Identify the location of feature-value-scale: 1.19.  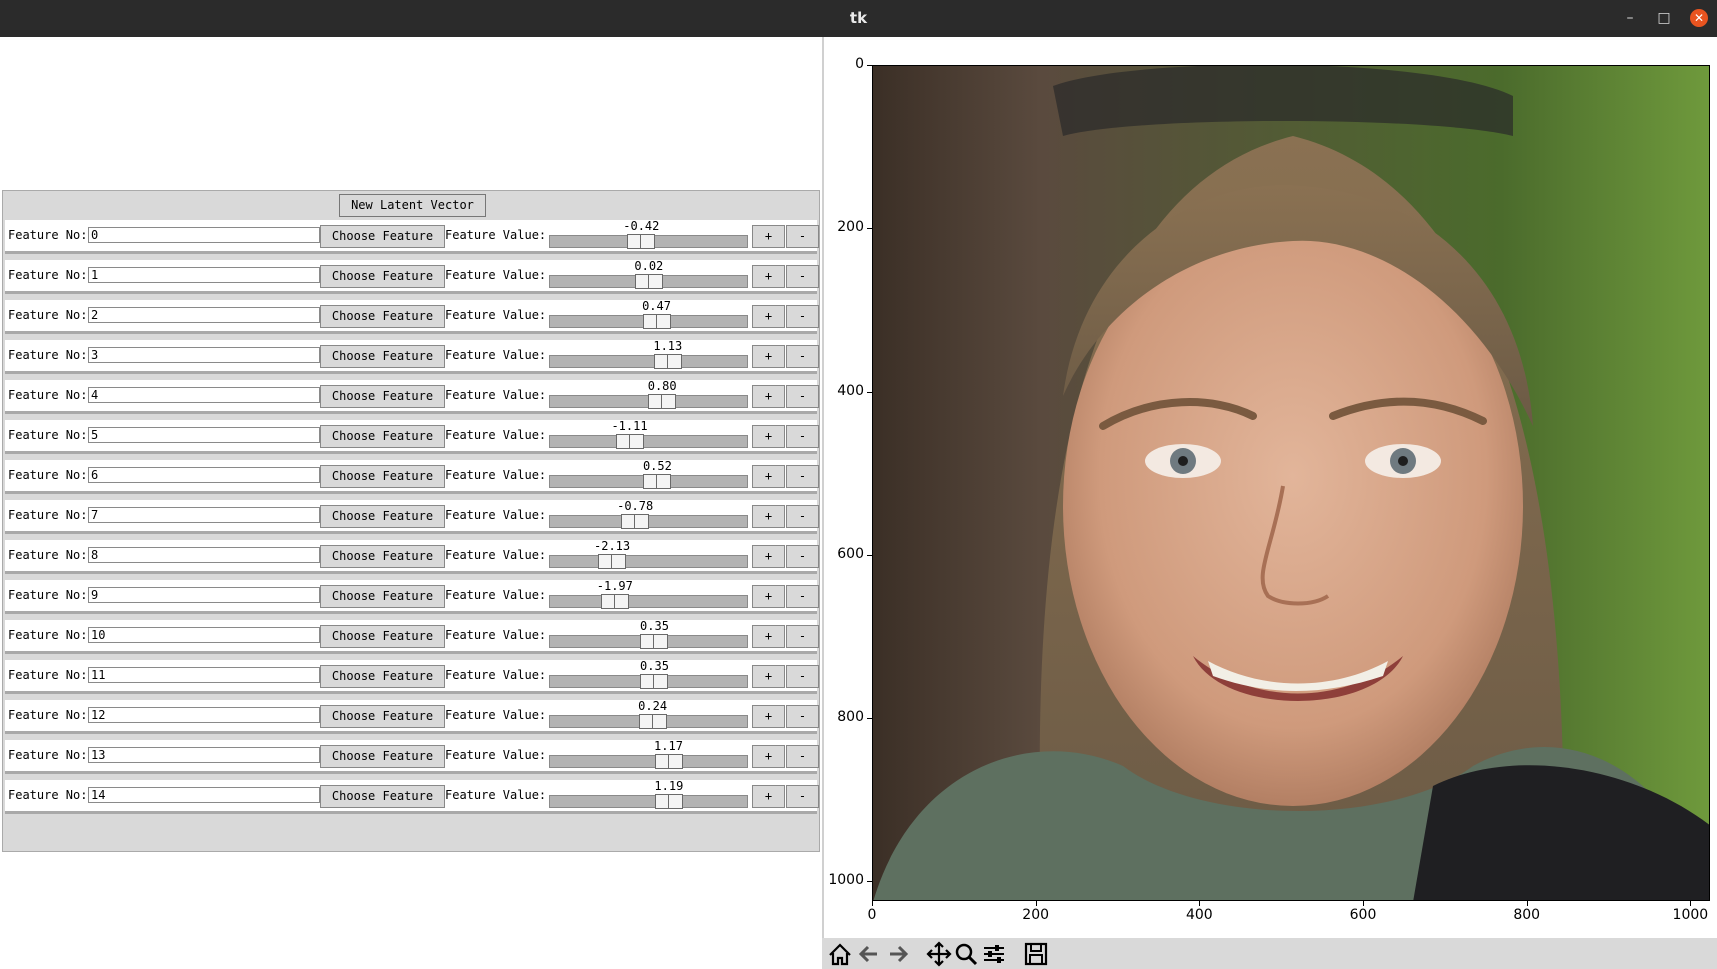
(650, 795).